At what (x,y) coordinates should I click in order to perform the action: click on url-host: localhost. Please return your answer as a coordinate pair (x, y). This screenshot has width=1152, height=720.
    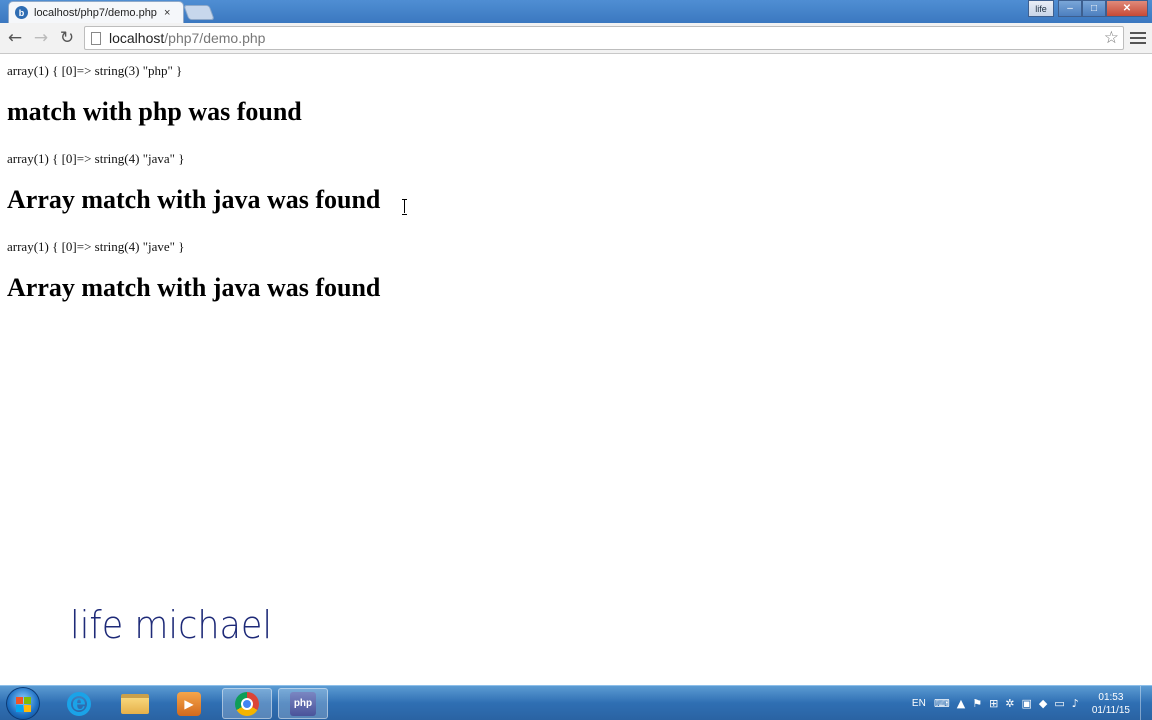
    Looking at the image, I should click on (137, 38).